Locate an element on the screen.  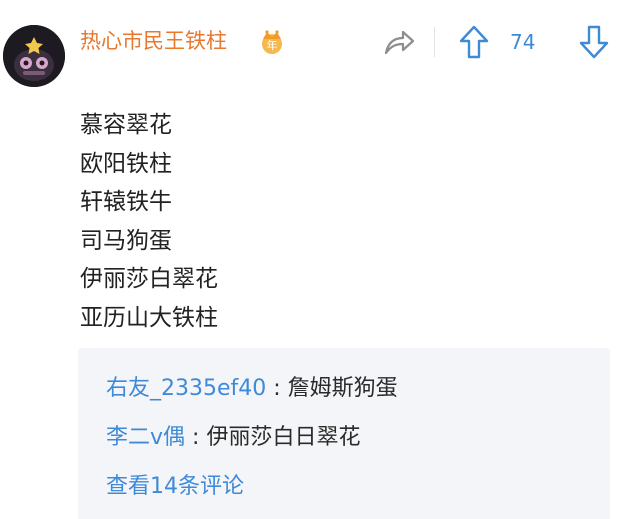
reply-text: 伊丽莎白日翠花 is located at coordinates (283, 437).